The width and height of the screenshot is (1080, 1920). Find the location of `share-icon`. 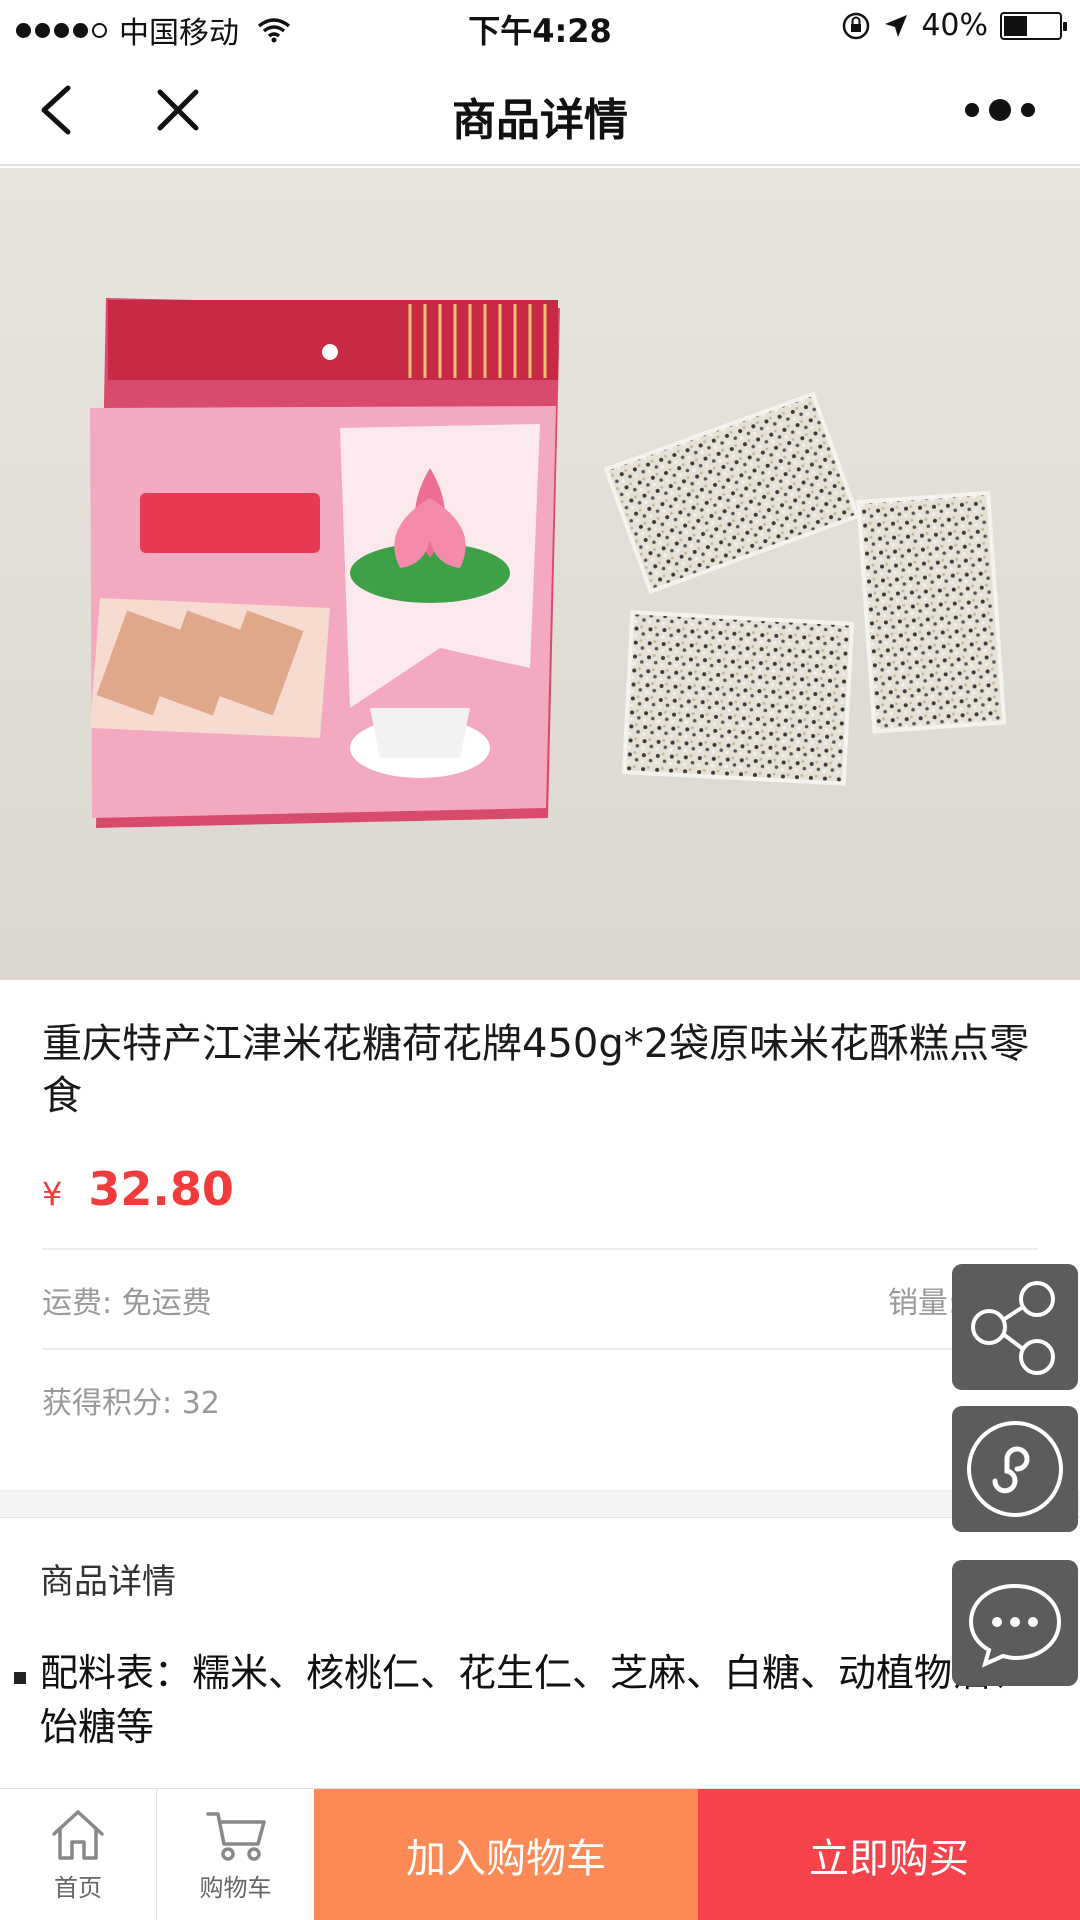

share-icon is located at coordinates (1013, 1328).